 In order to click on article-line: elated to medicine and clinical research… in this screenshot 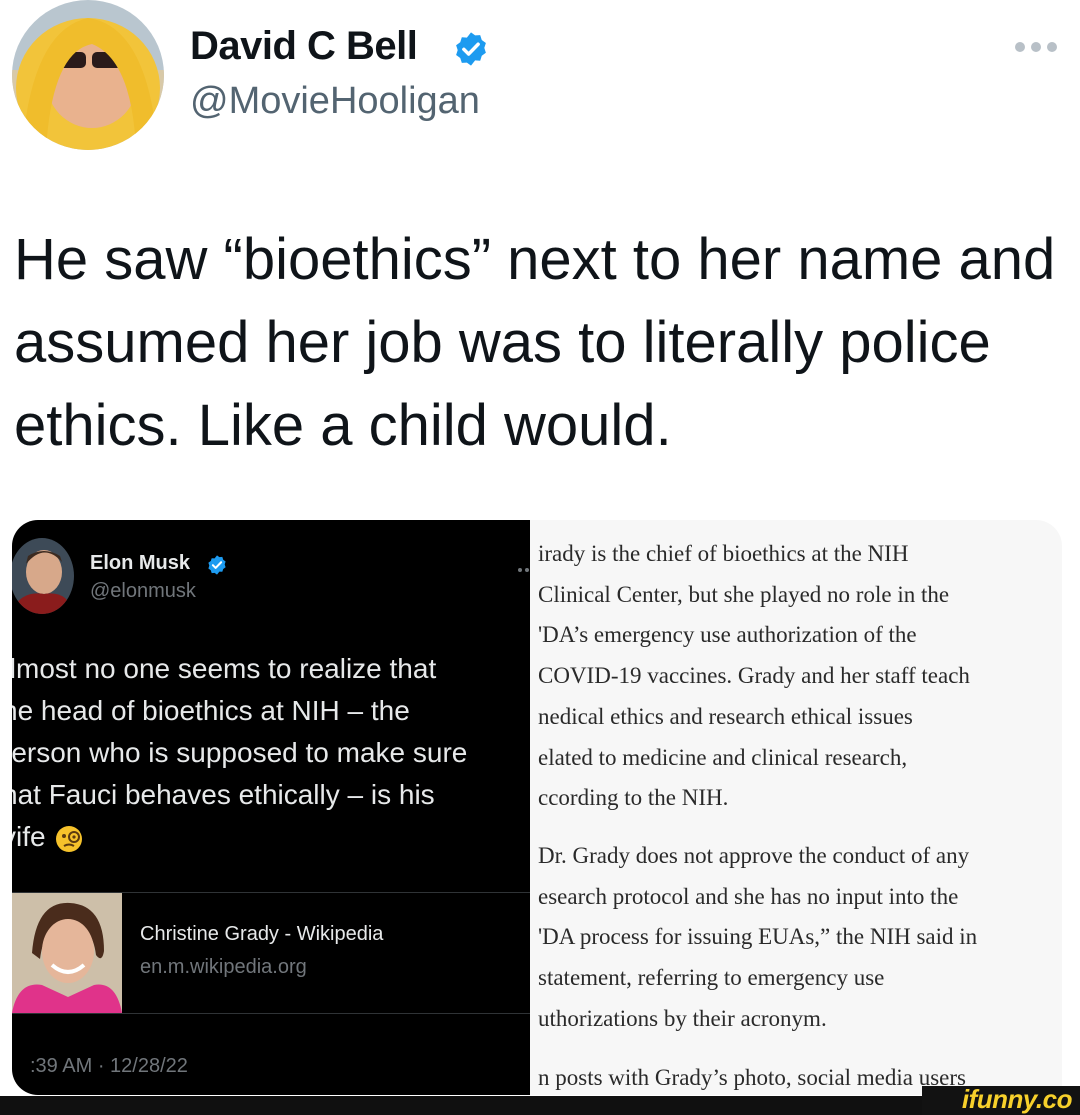, I will do `click(723, 757)`.